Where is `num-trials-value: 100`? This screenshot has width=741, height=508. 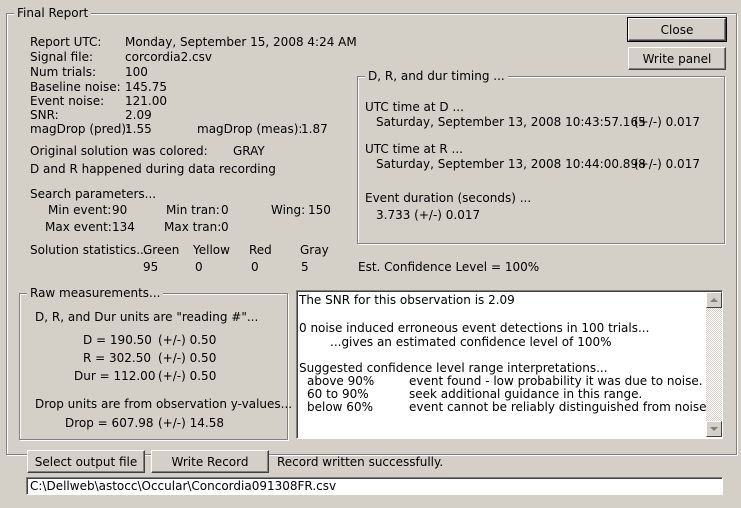 num-trials-value: 100 is located at coordinates (136, 72).